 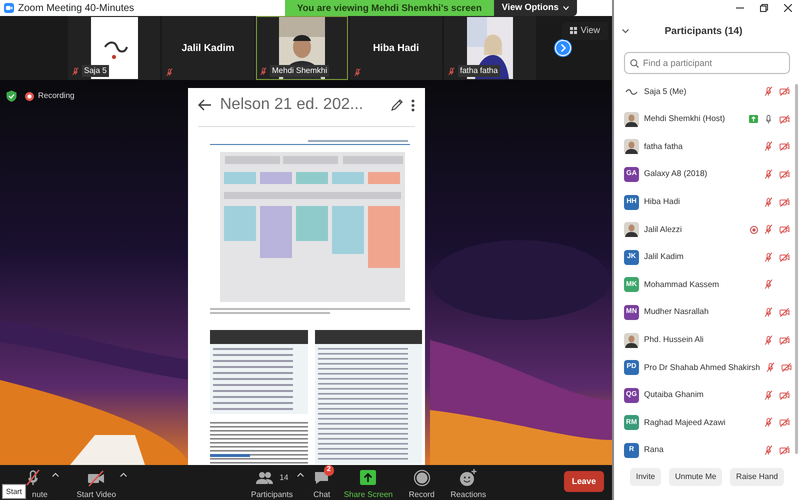 I want to click on search-field: Find a participant, so click(x=707, y=63).